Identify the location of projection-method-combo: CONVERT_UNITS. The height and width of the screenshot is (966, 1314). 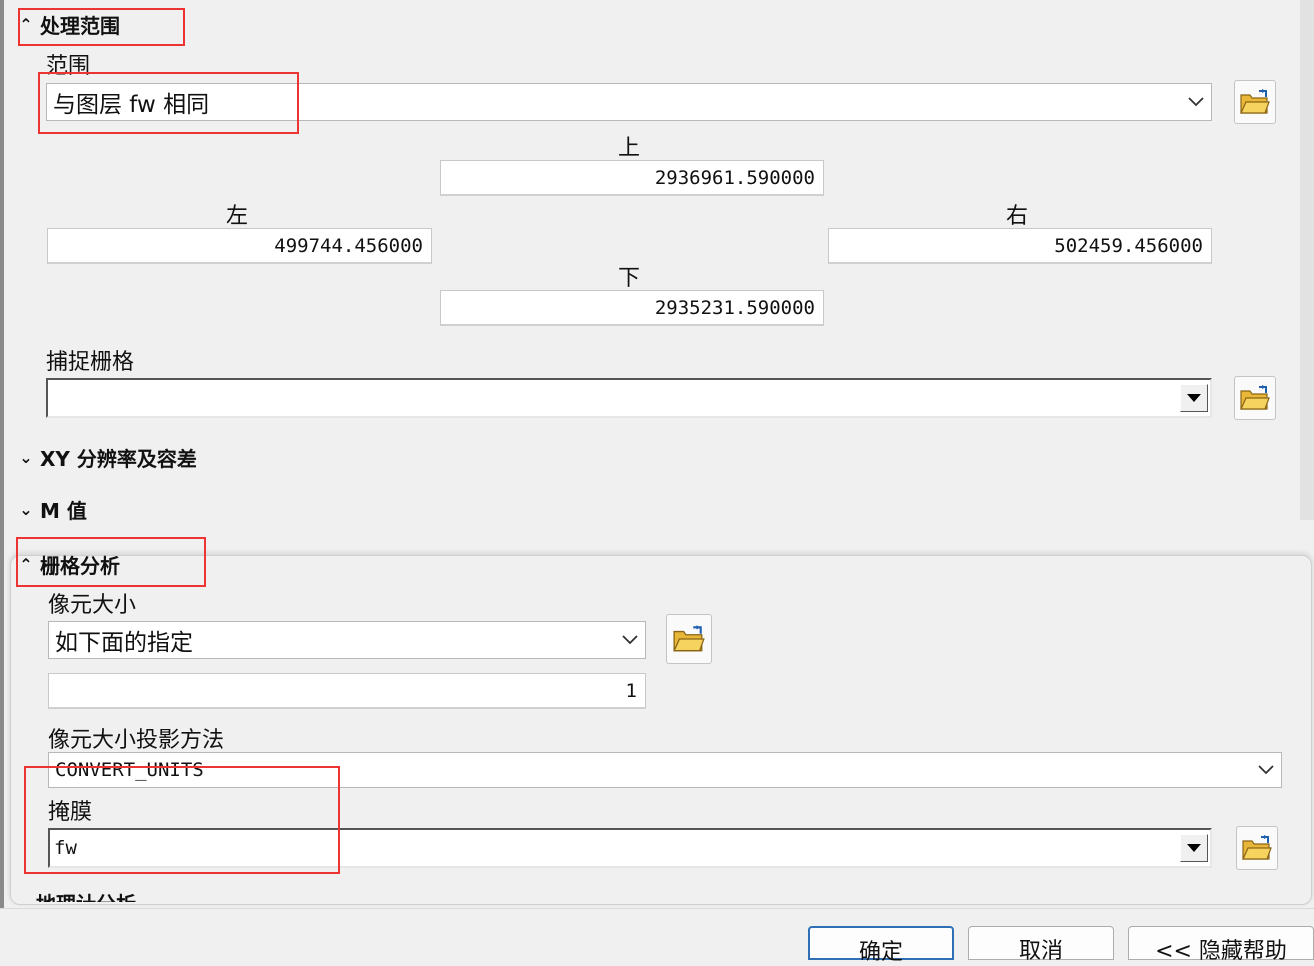
(665, 770).